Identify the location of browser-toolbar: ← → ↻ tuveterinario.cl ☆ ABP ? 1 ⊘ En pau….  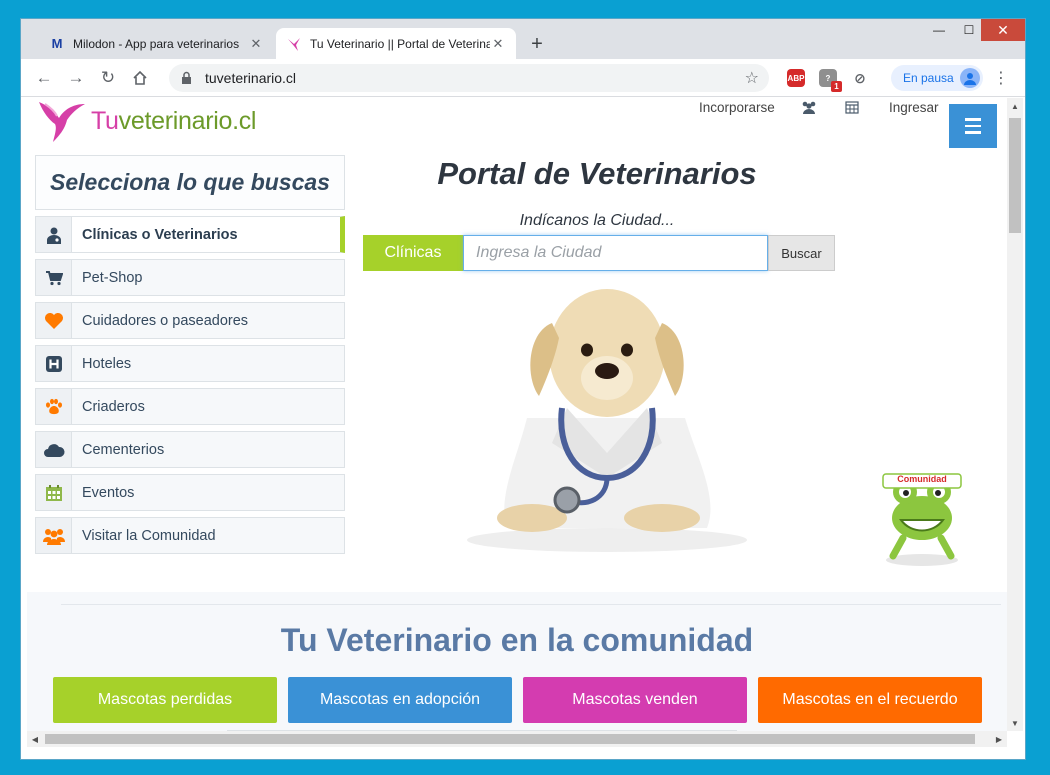
(523, 78).